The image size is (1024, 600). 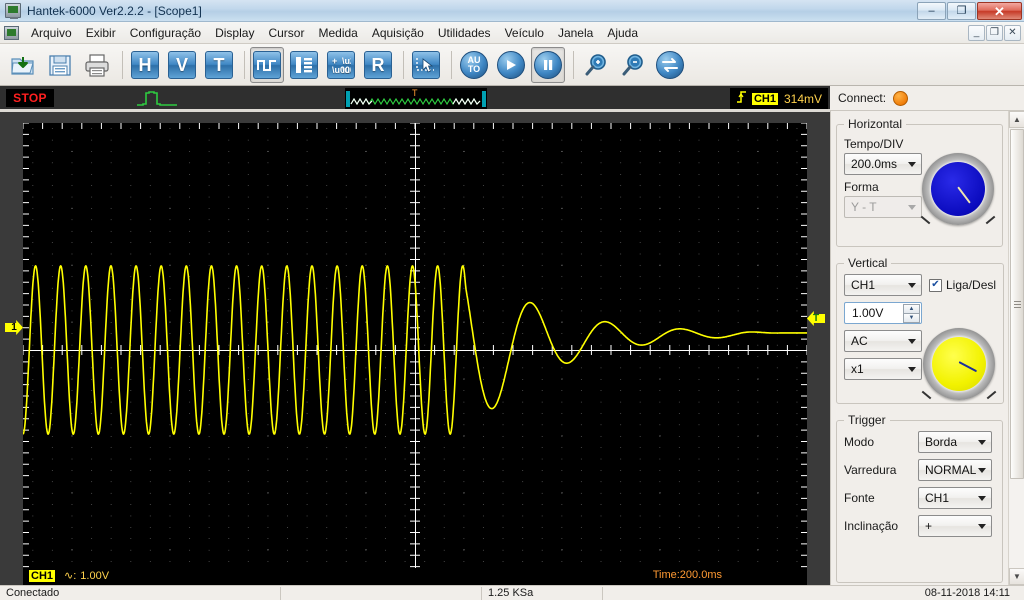 I want to click on mdi-minimize-button: _, so click(x=976, y=33).